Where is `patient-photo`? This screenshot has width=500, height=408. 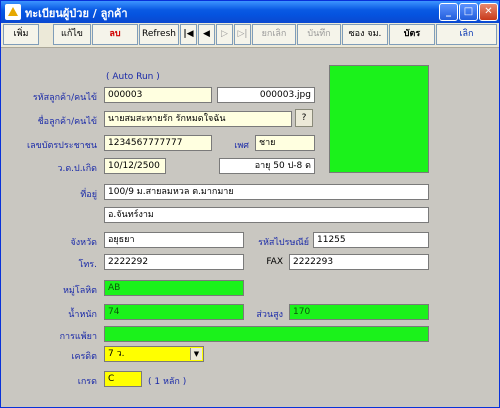 patient-photo is located at coordinates (379, 119).